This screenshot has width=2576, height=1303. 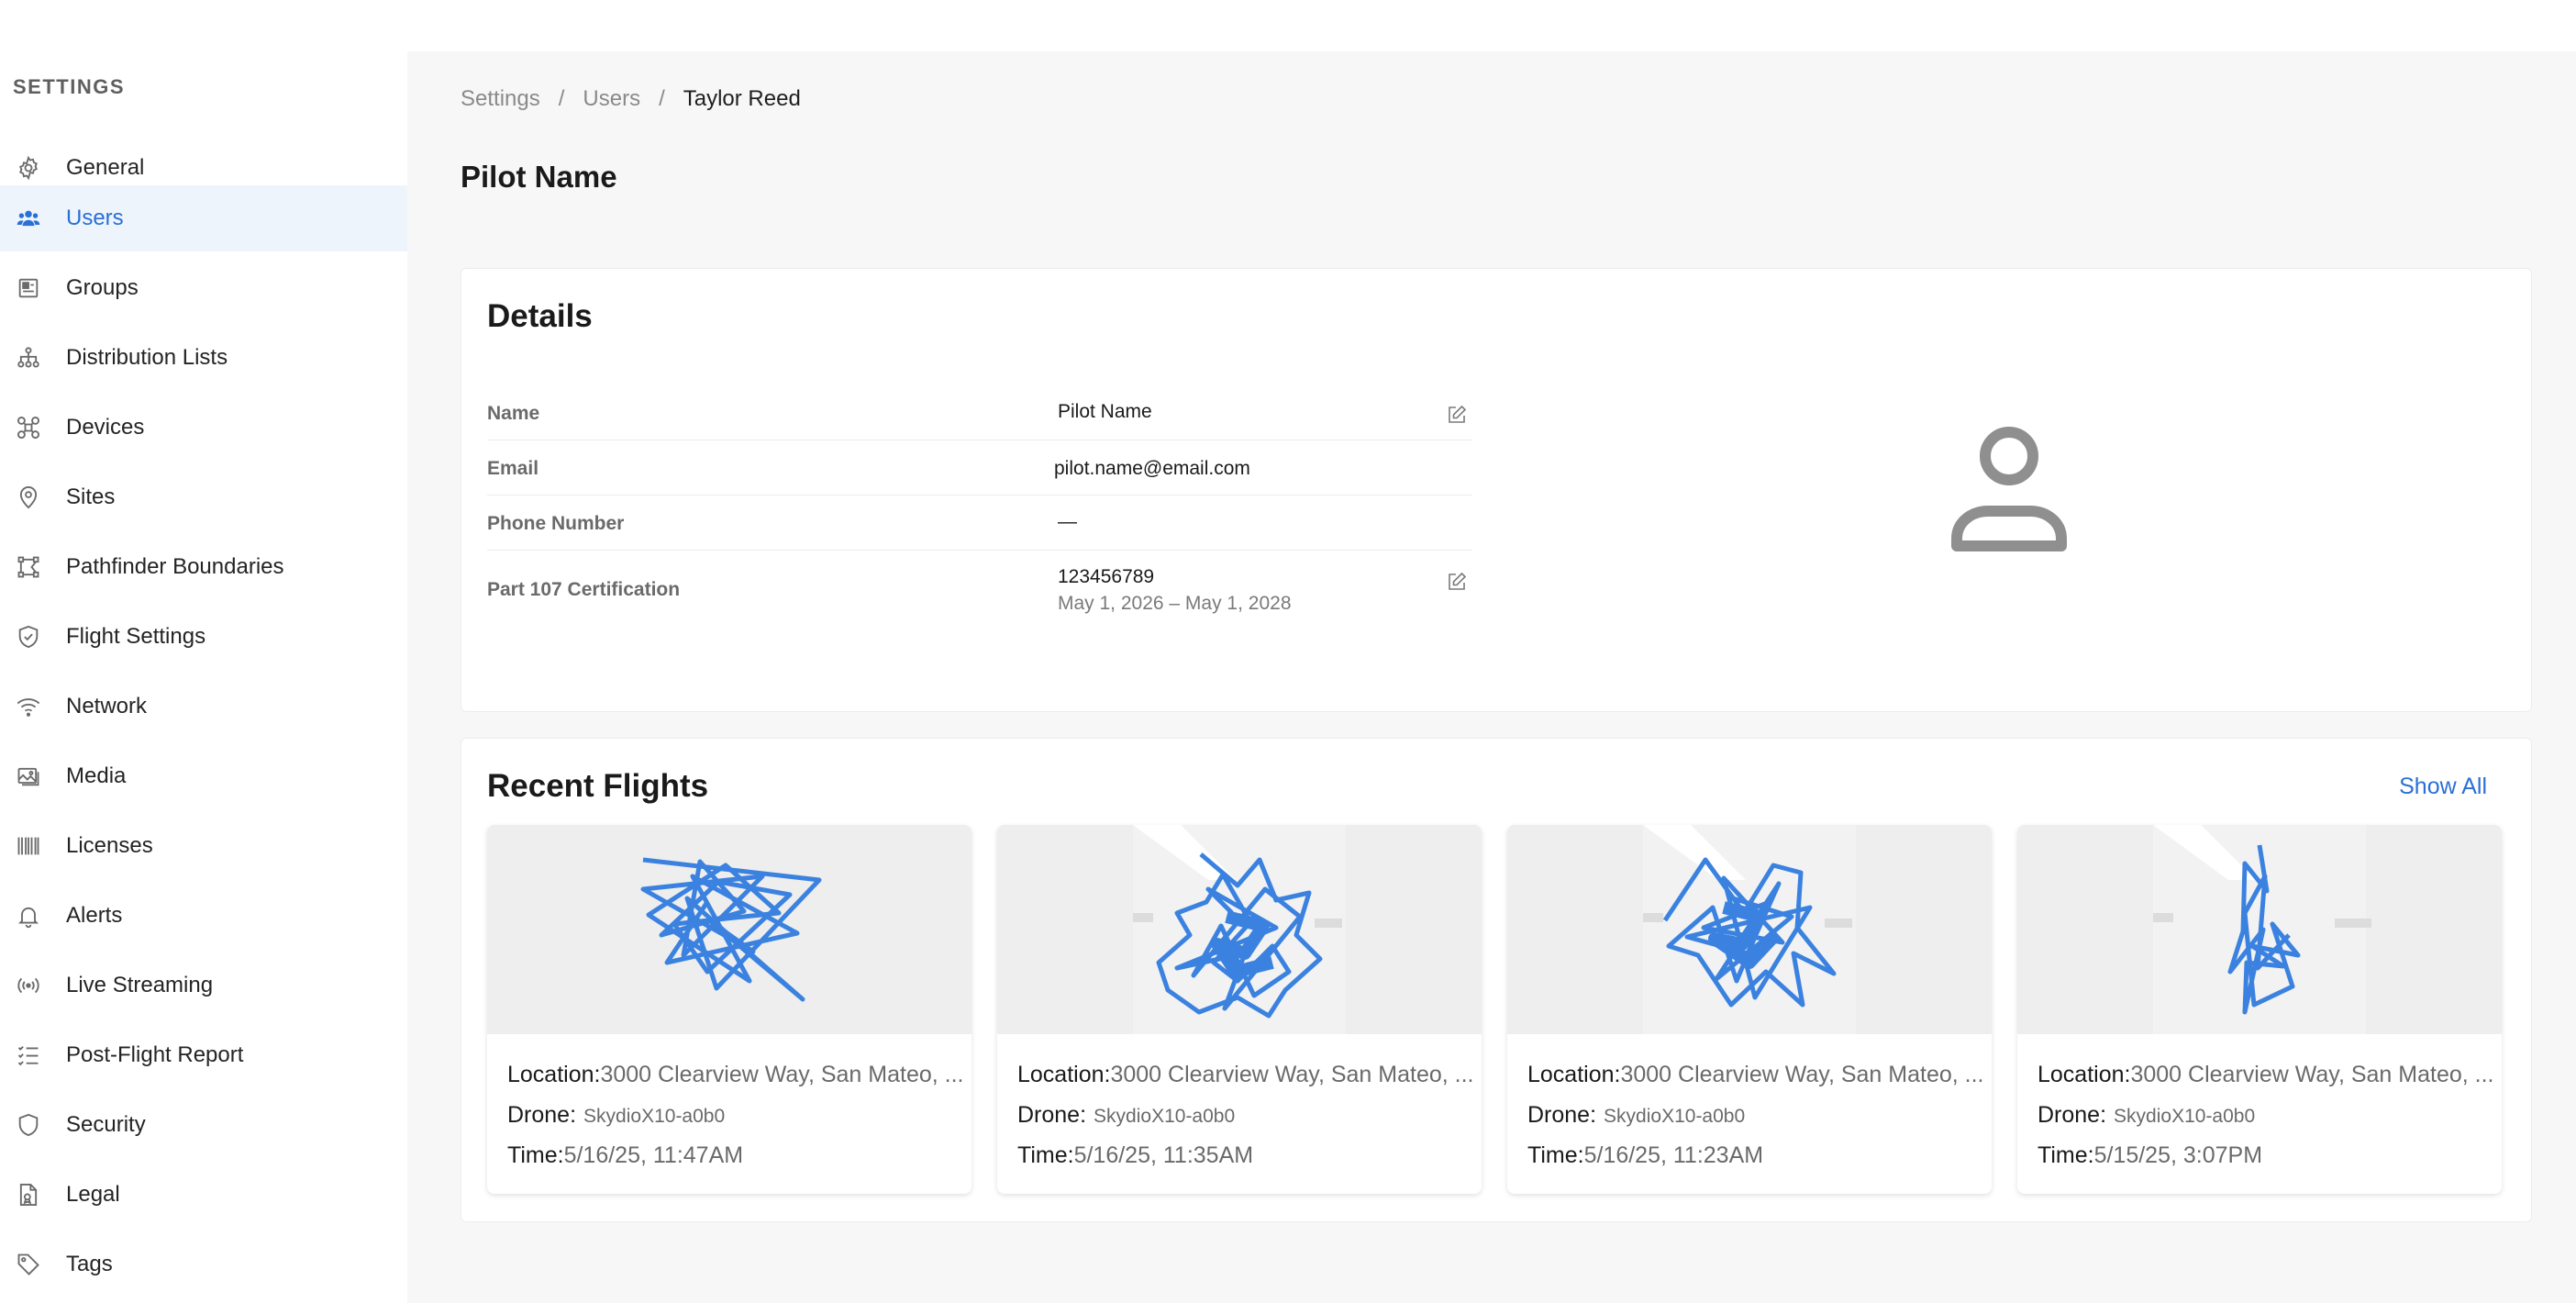 I want to click on location-pin-icon, so click(x=28, y=497).